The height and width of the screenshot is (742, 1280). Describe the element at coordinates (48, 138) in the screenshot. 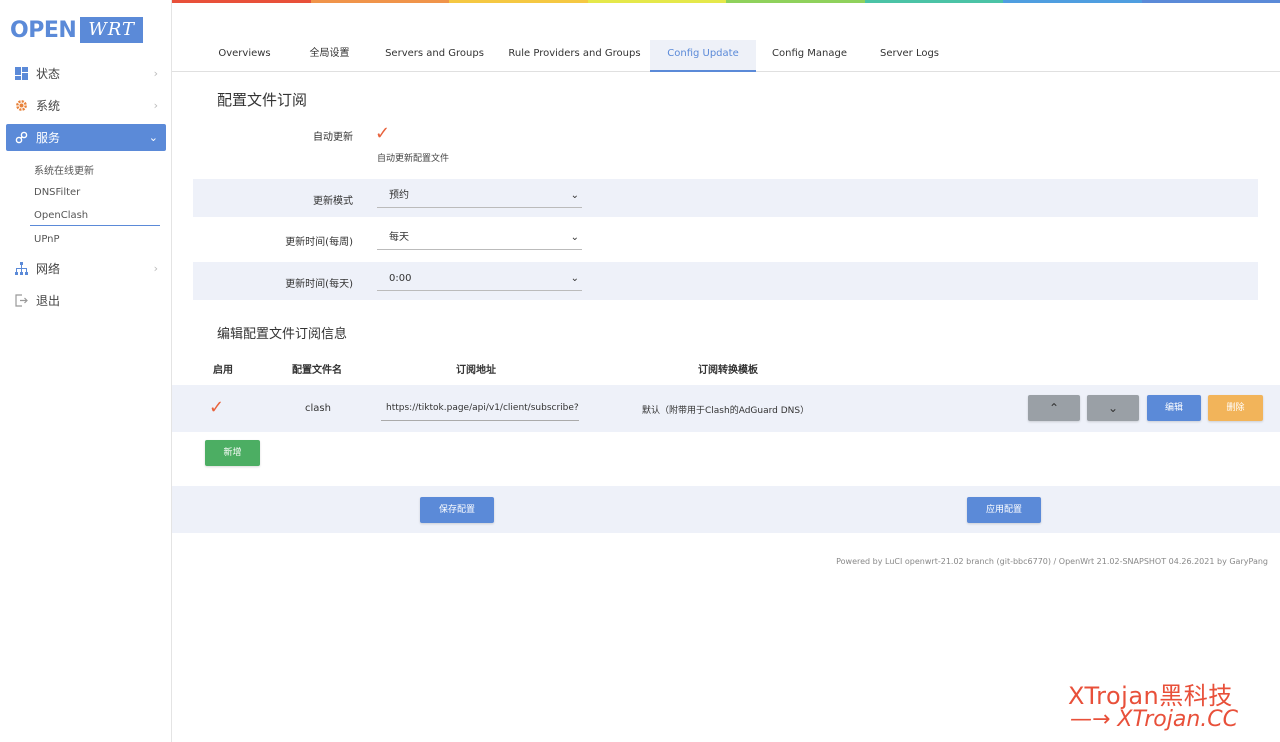

I see `sidebar-item-label: 服务` at that location.